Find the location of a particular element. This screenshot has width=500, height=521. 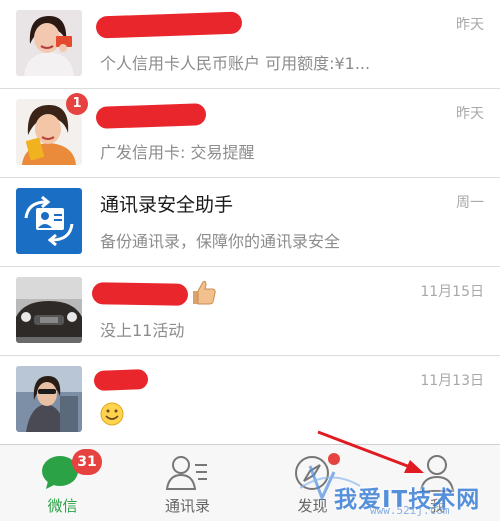

annotation-arrow is located at coordinates (370, 451).